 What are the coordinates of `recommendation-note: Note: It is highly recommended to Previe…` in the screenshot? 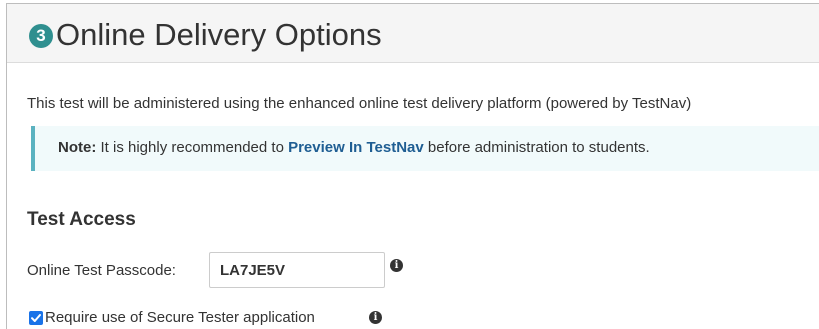 It's located at (425, 148).